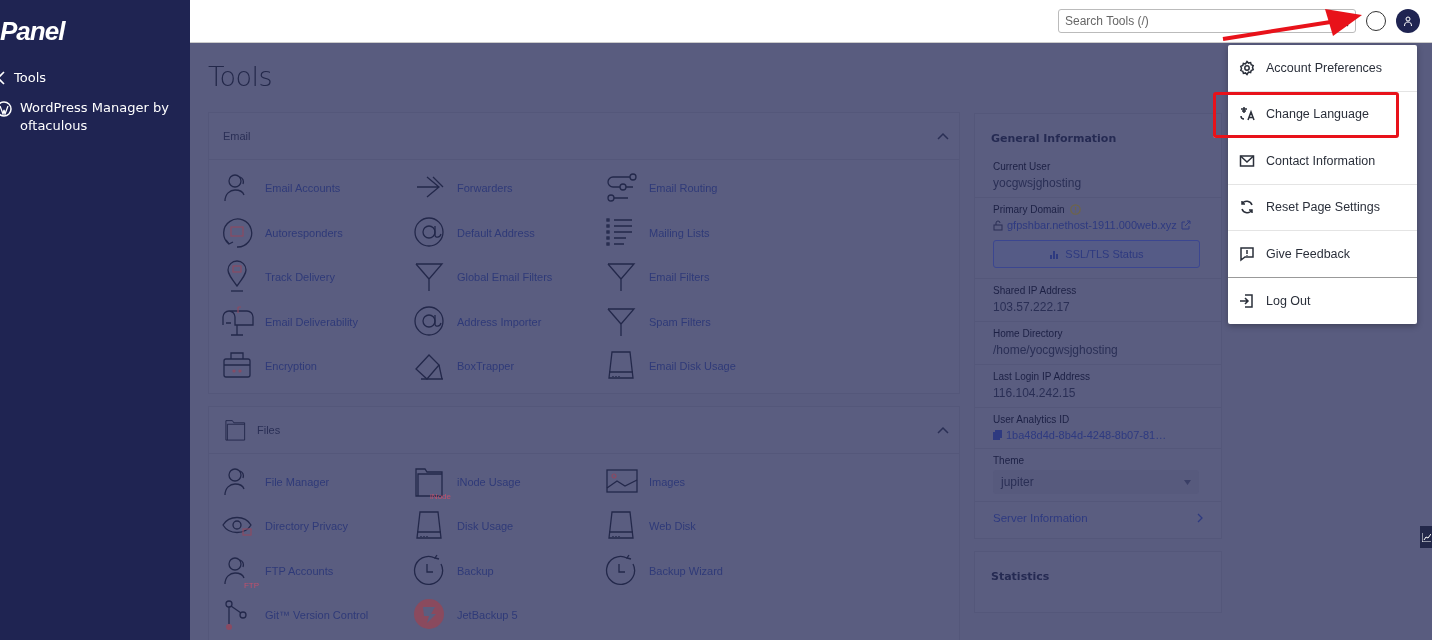  Describe the element at coordinates (251, 585) in the screenshot. I see `icon-label: FTP` at that location.